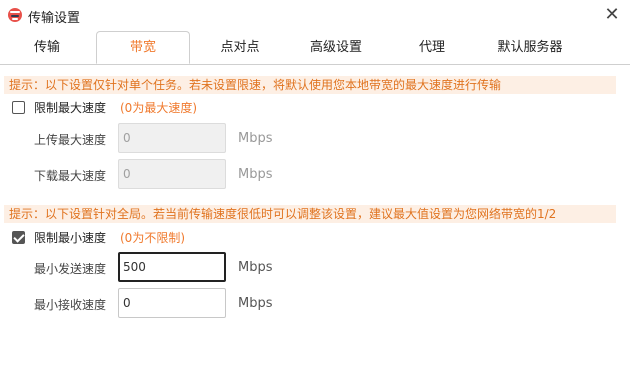 The height and width of the screenshot is (391, 630). Describe the element at coordinates (70, 269) in the screenshot. I see `send-min-label: 最小发送速度` at that location.